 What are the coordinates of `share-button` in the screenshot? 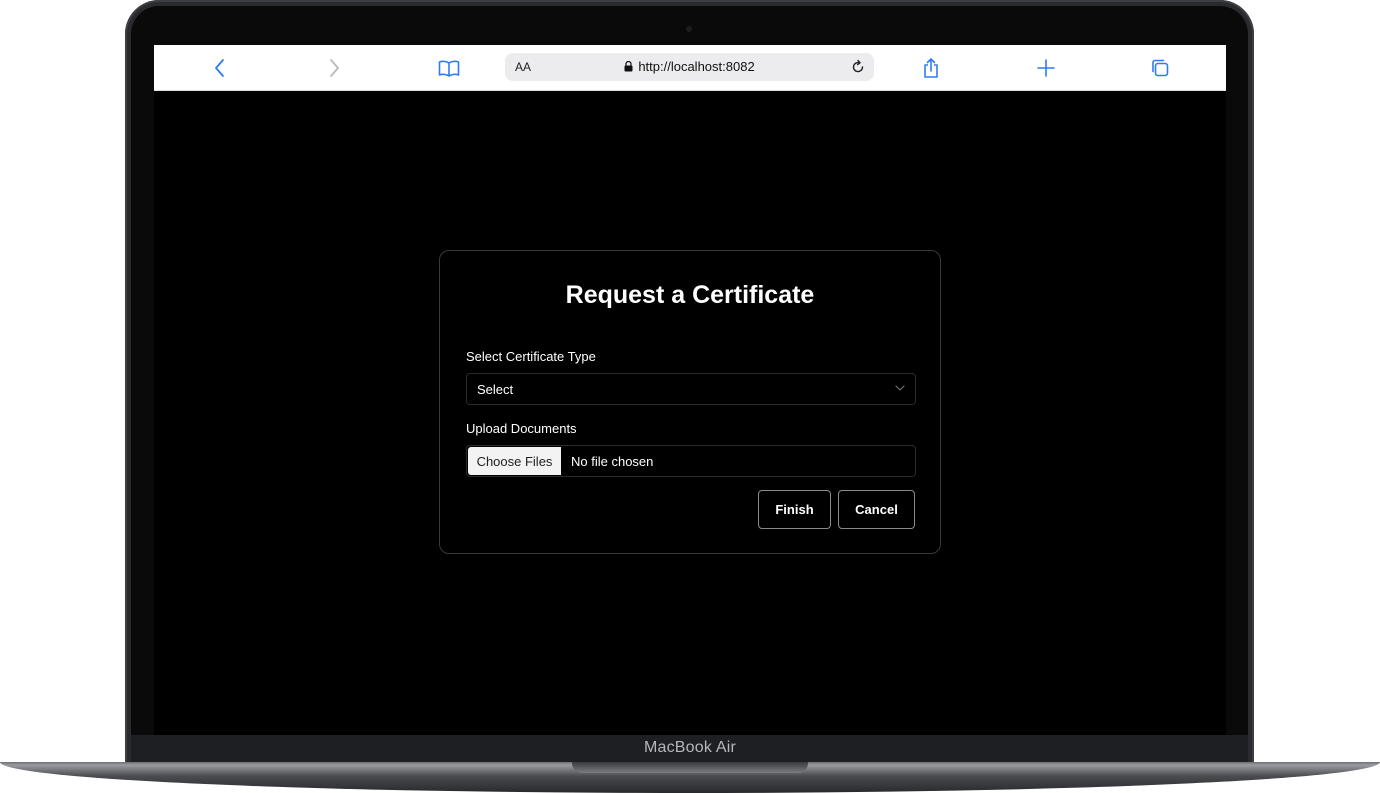 It's located at (931, 68).